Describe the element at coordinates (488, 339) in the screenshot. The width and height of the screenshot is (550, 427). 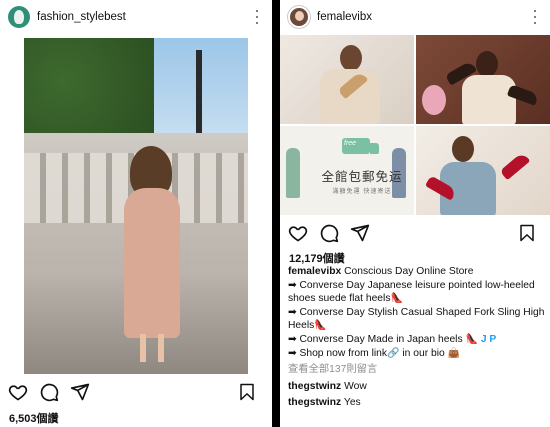
I see `jp-badge: J P` at that location.